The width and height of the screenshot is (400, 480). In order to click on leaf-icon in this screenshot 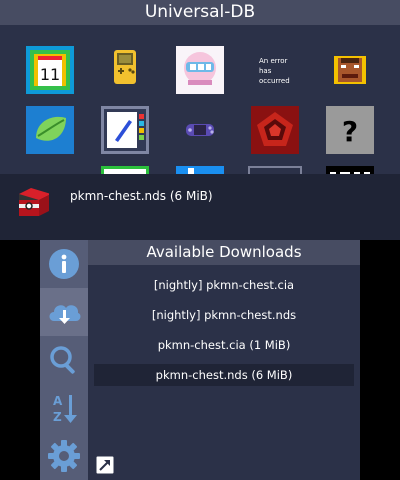, I will do `click(50, 130)`.